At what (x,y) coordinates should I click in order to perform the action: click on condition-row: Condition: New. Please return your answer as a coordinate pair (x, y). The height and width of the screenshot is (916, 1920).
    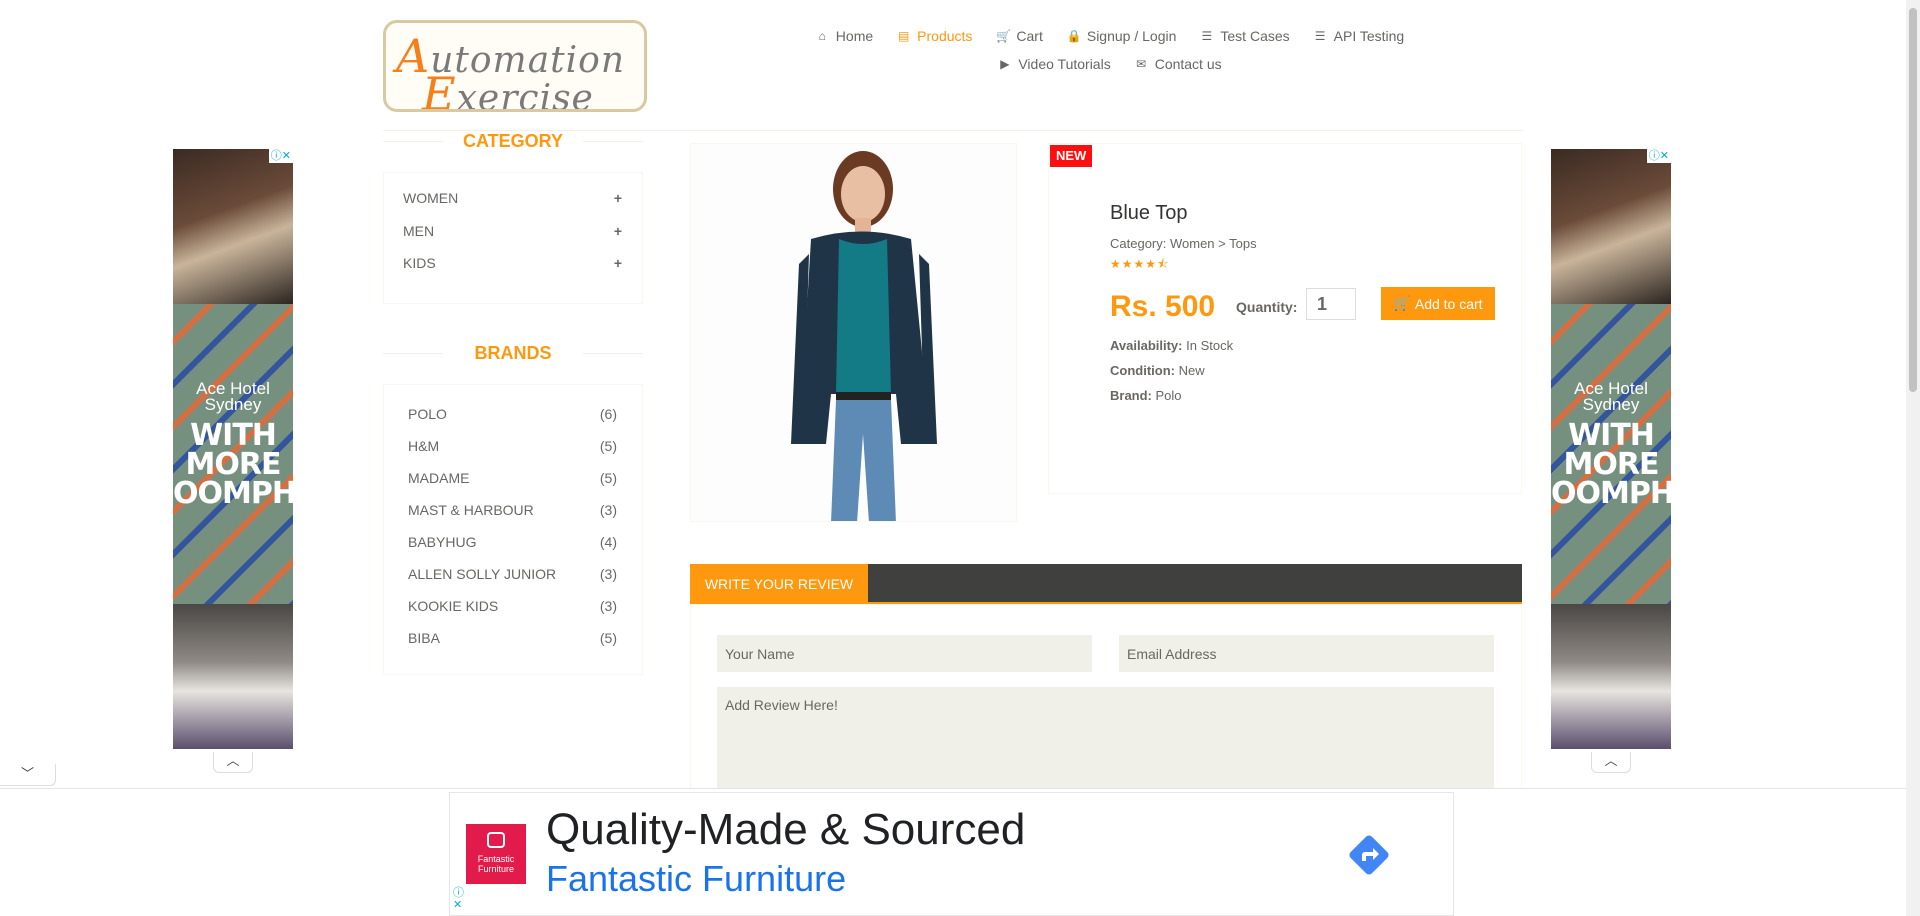
    Looking at the image, I should click on (1305, 376).